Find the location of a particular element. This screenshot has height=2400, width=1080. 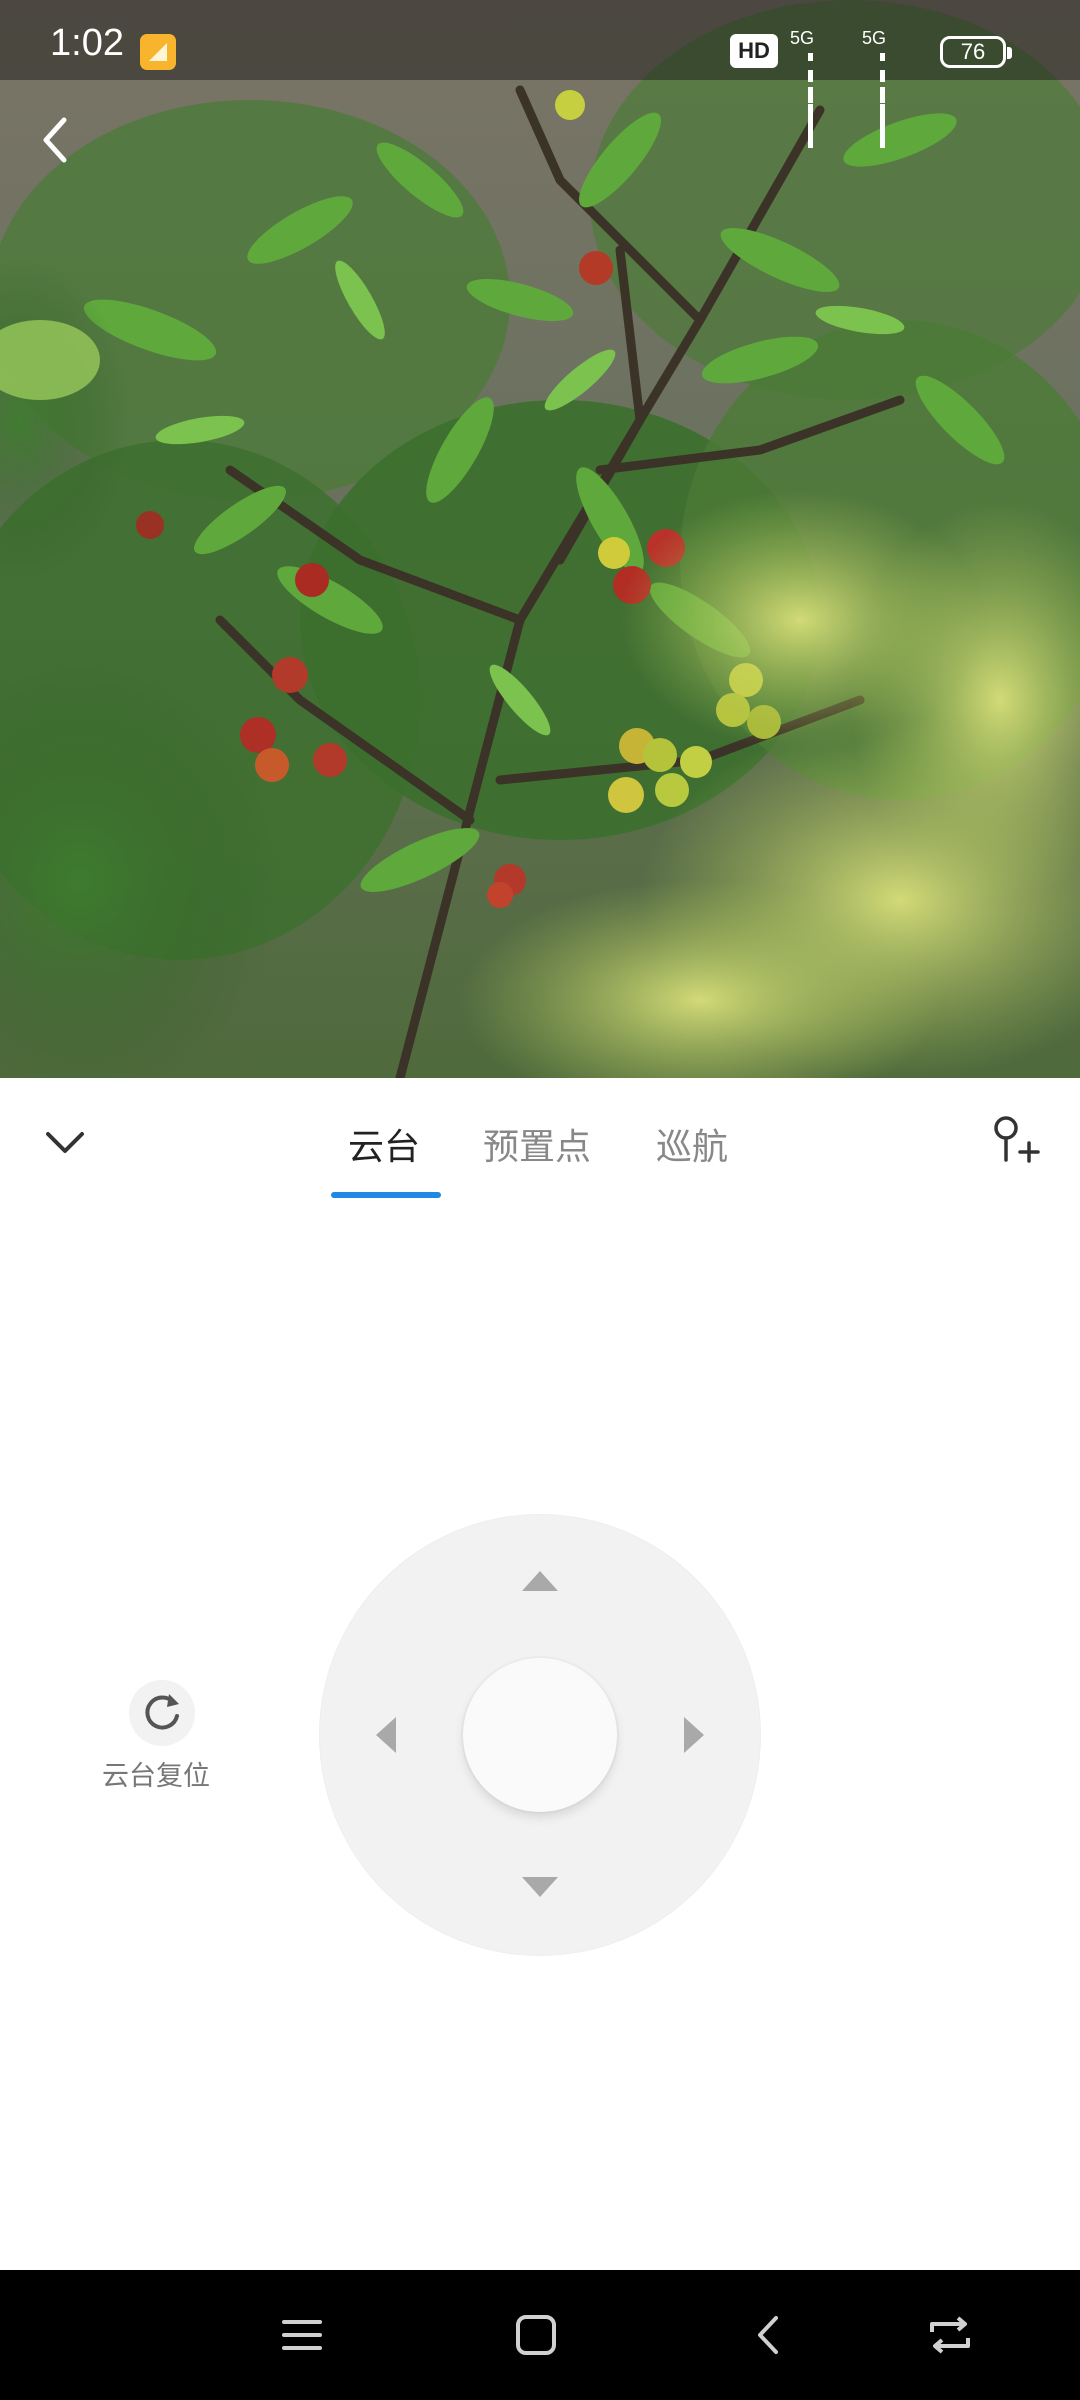

system-nav-bar is located at coordinates (540, 2335).